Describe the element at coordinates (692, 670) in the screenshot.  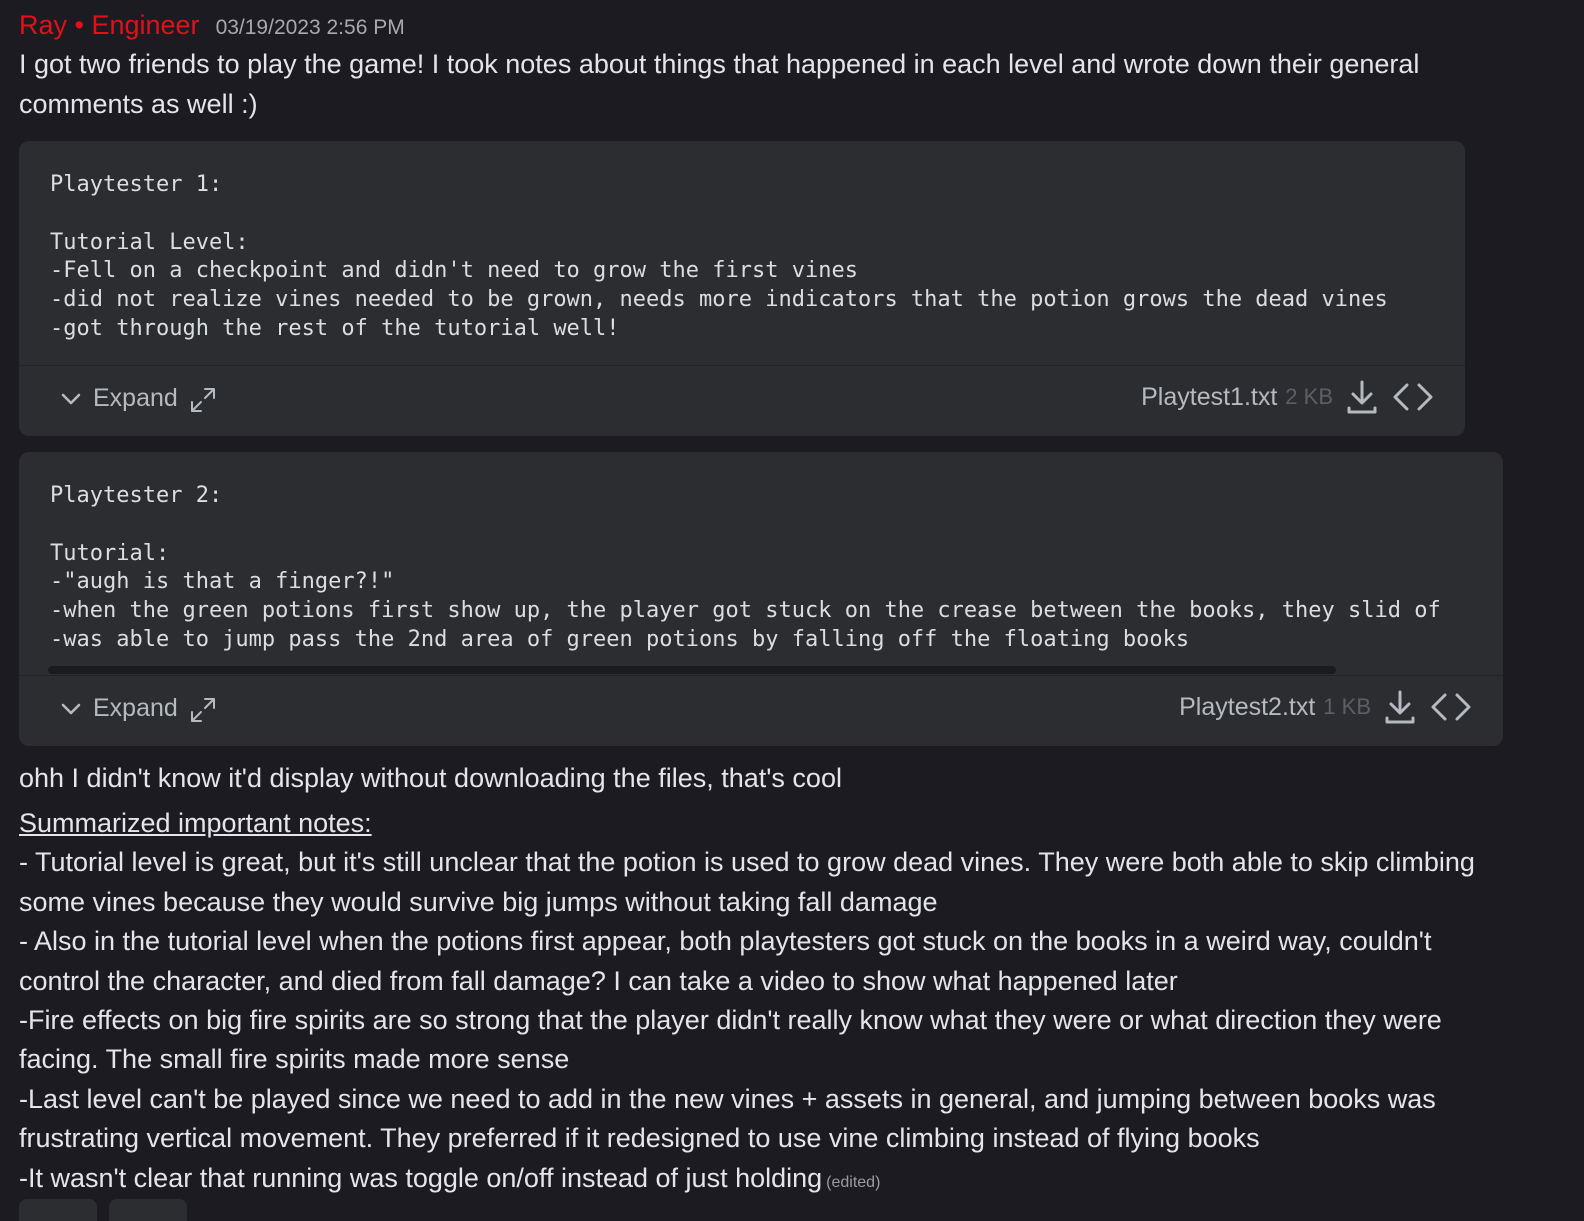
I see `horizontal-scrollbar` at that location.